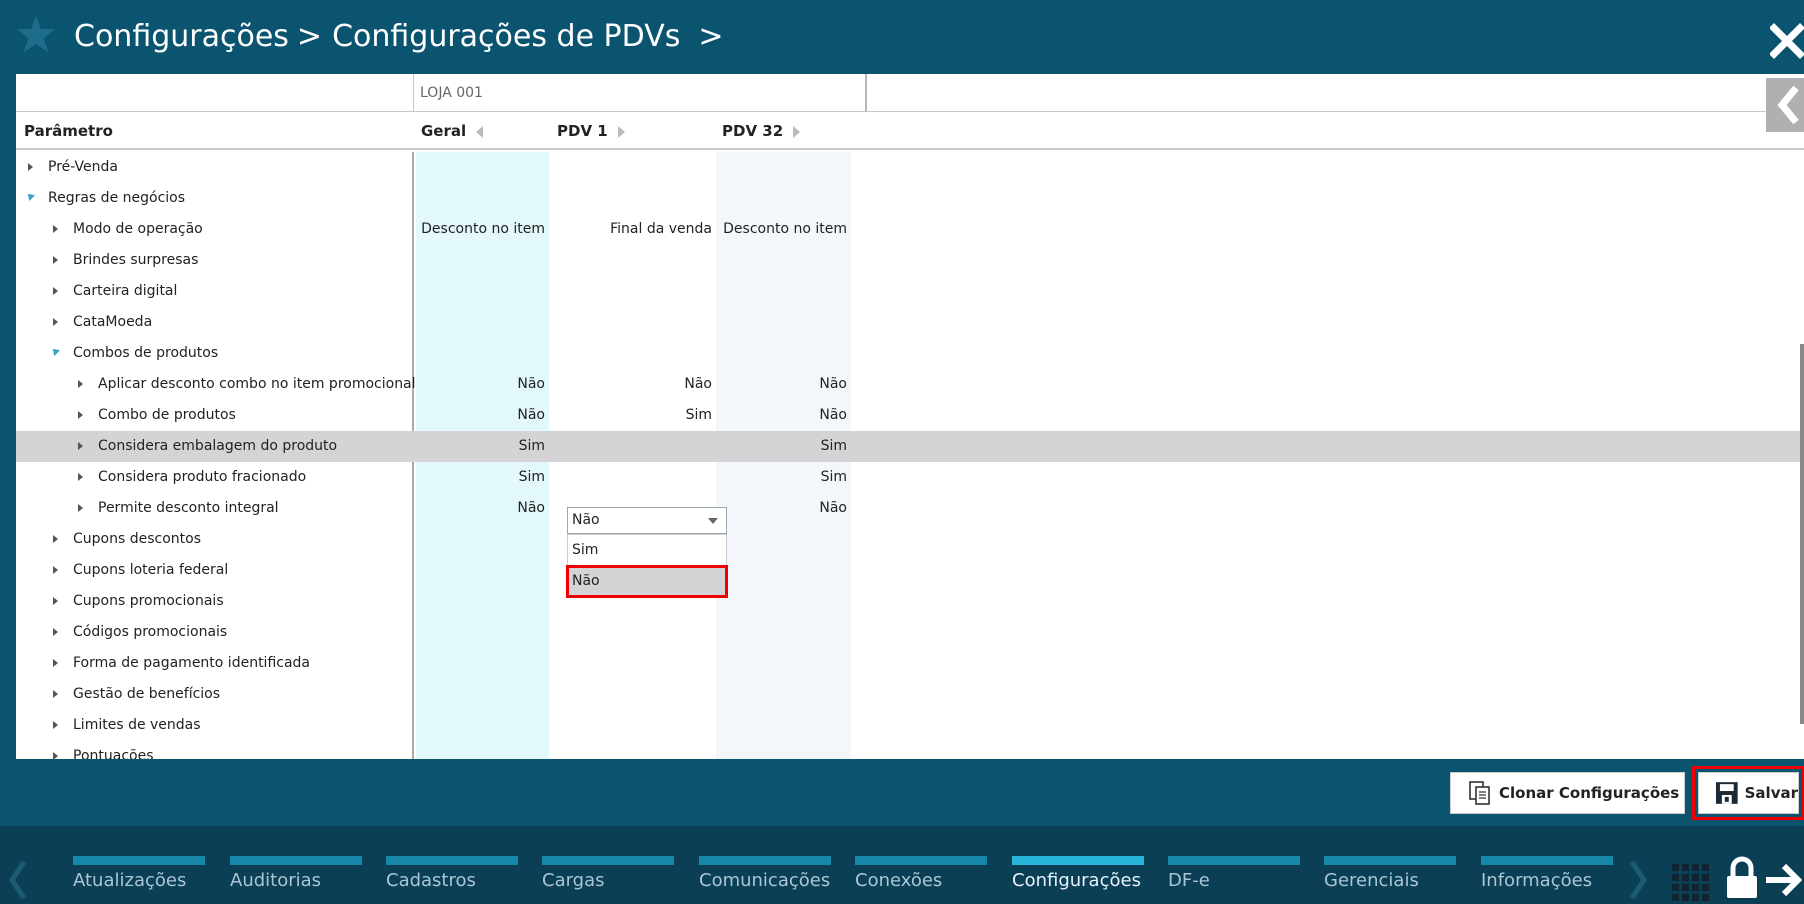  What do you see at coordinates (1788, 105) in the screenshot?
I see `chevron-left-icon` at bounding box center [1788, 105].